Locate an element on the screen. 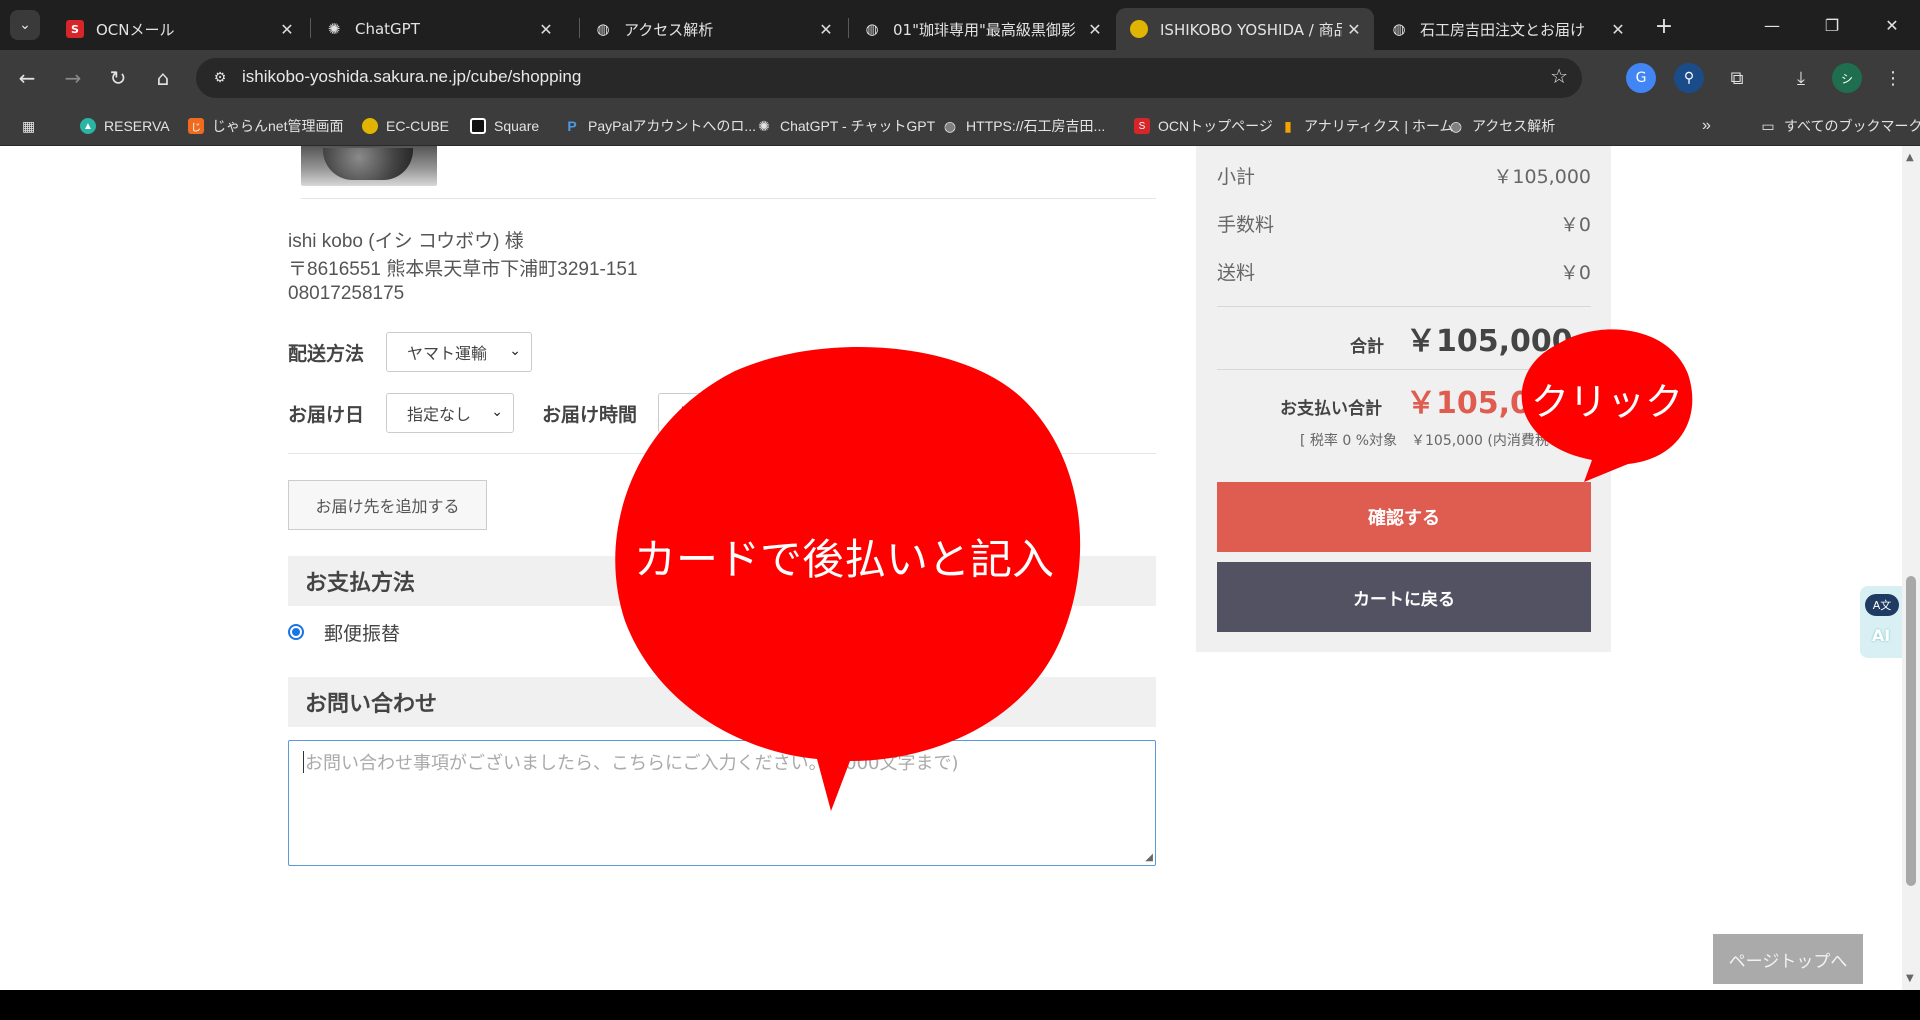 The image size is (1920, 1020). shipping-fee-label: 送料 is located at coordinates (1236, 273).